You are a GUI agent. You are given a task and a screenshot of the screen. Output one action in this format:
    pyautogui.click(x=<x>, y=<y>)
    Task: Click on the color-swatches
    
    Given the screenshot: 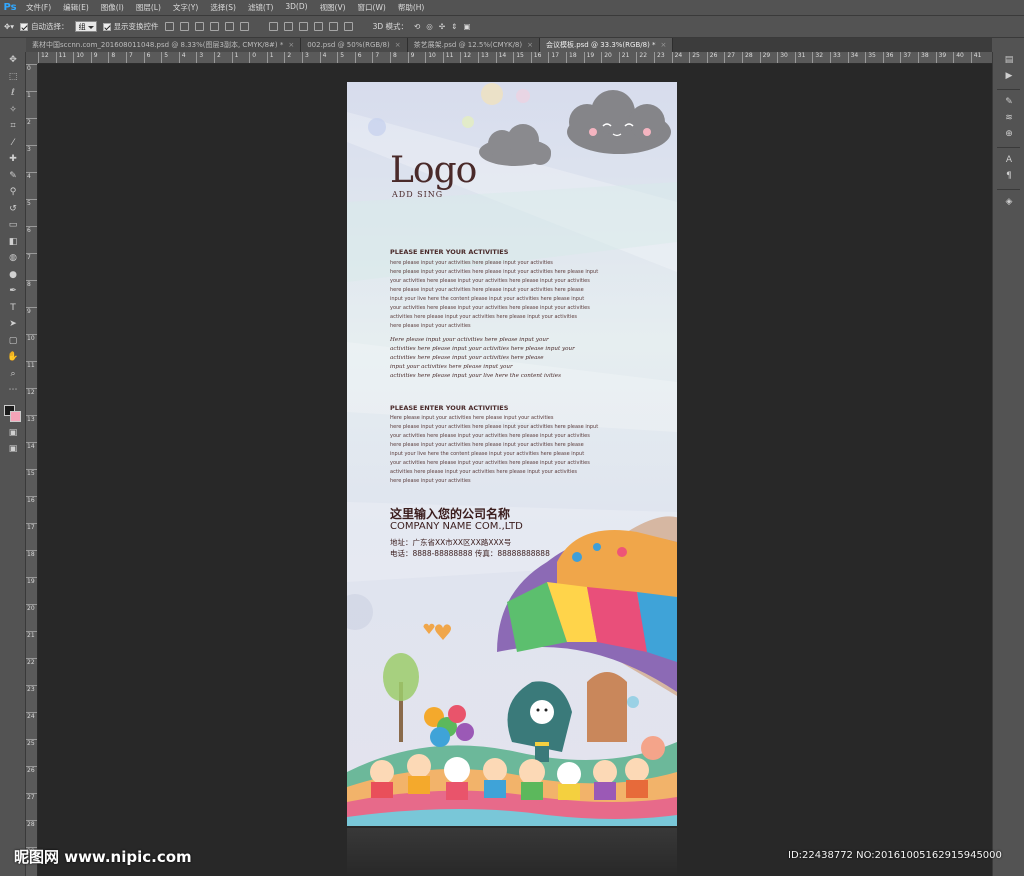 What is the action you would take?
    pyautogui.click(x=13, y=414)
    